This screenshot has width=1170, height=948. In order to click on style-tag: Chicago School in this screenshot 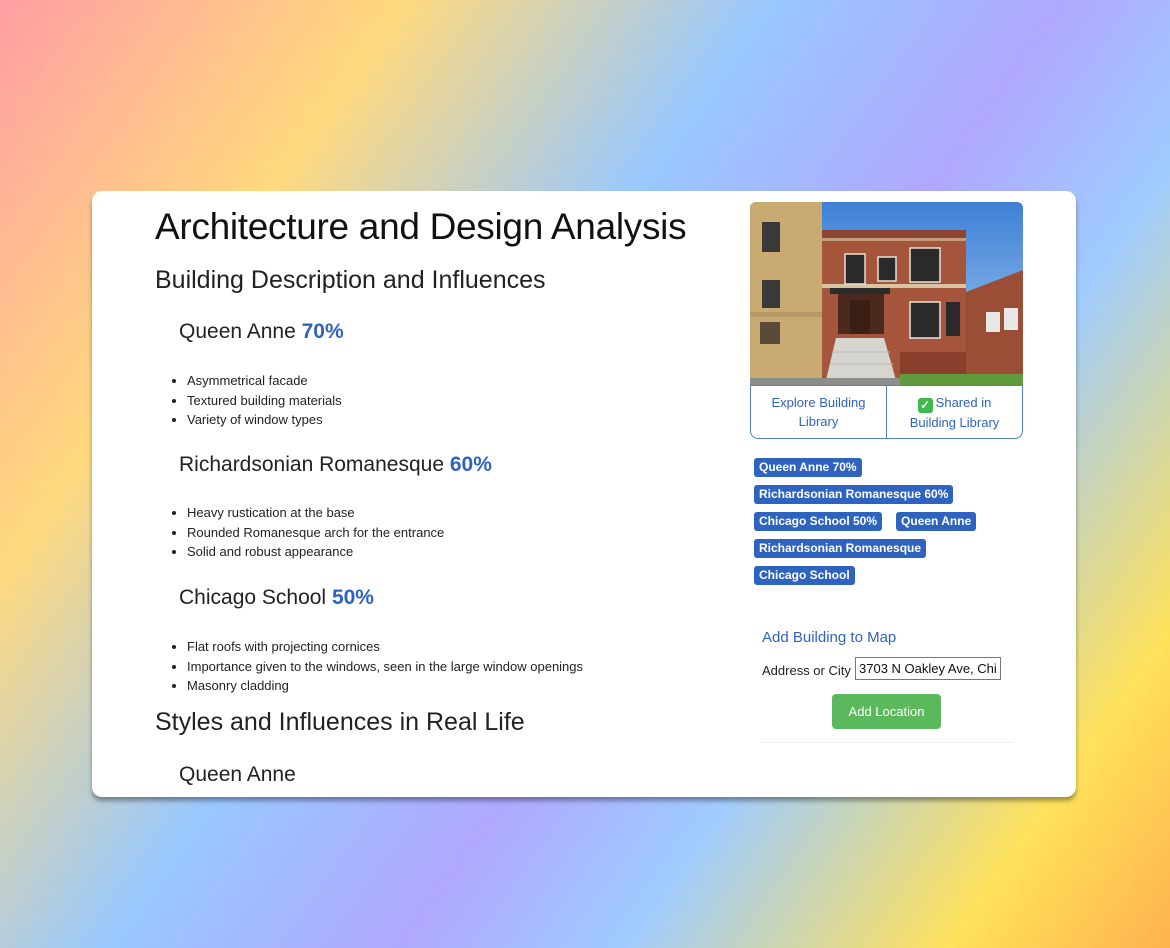, I will do `click(804, 575)`.